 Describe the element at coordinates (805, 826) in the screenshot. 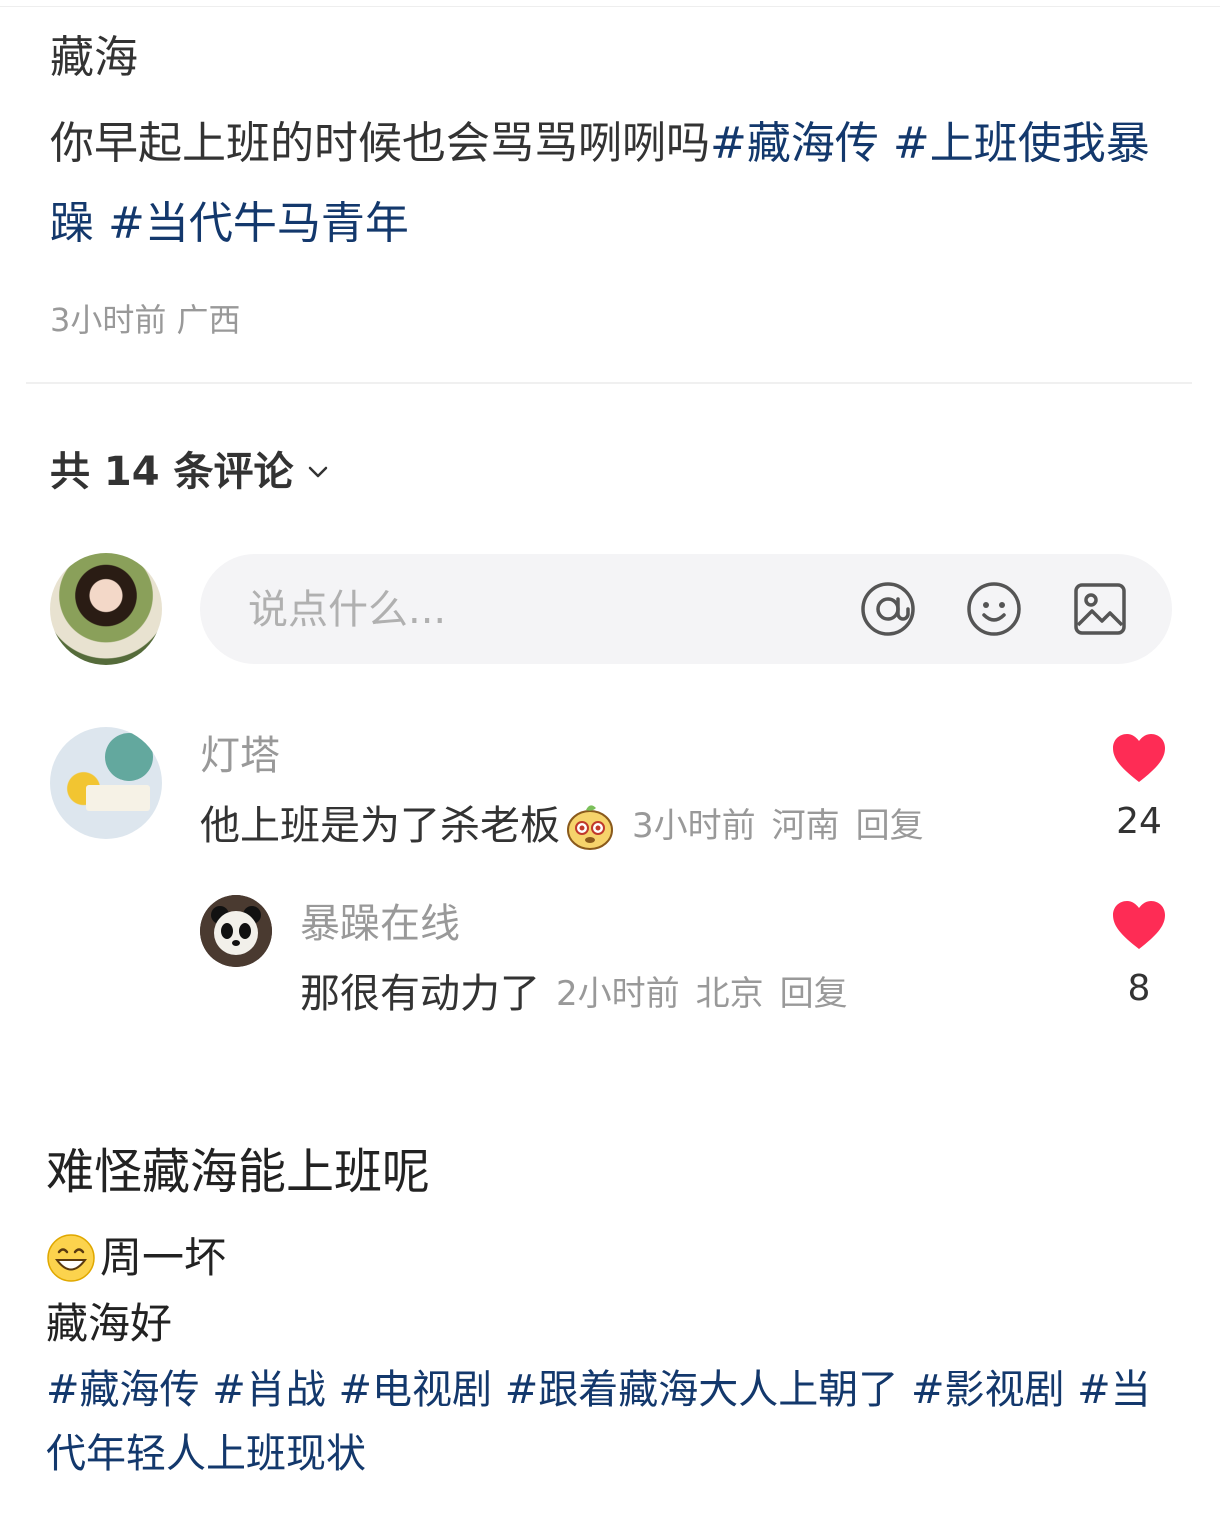

I see `comment-location: 河南` at that location.